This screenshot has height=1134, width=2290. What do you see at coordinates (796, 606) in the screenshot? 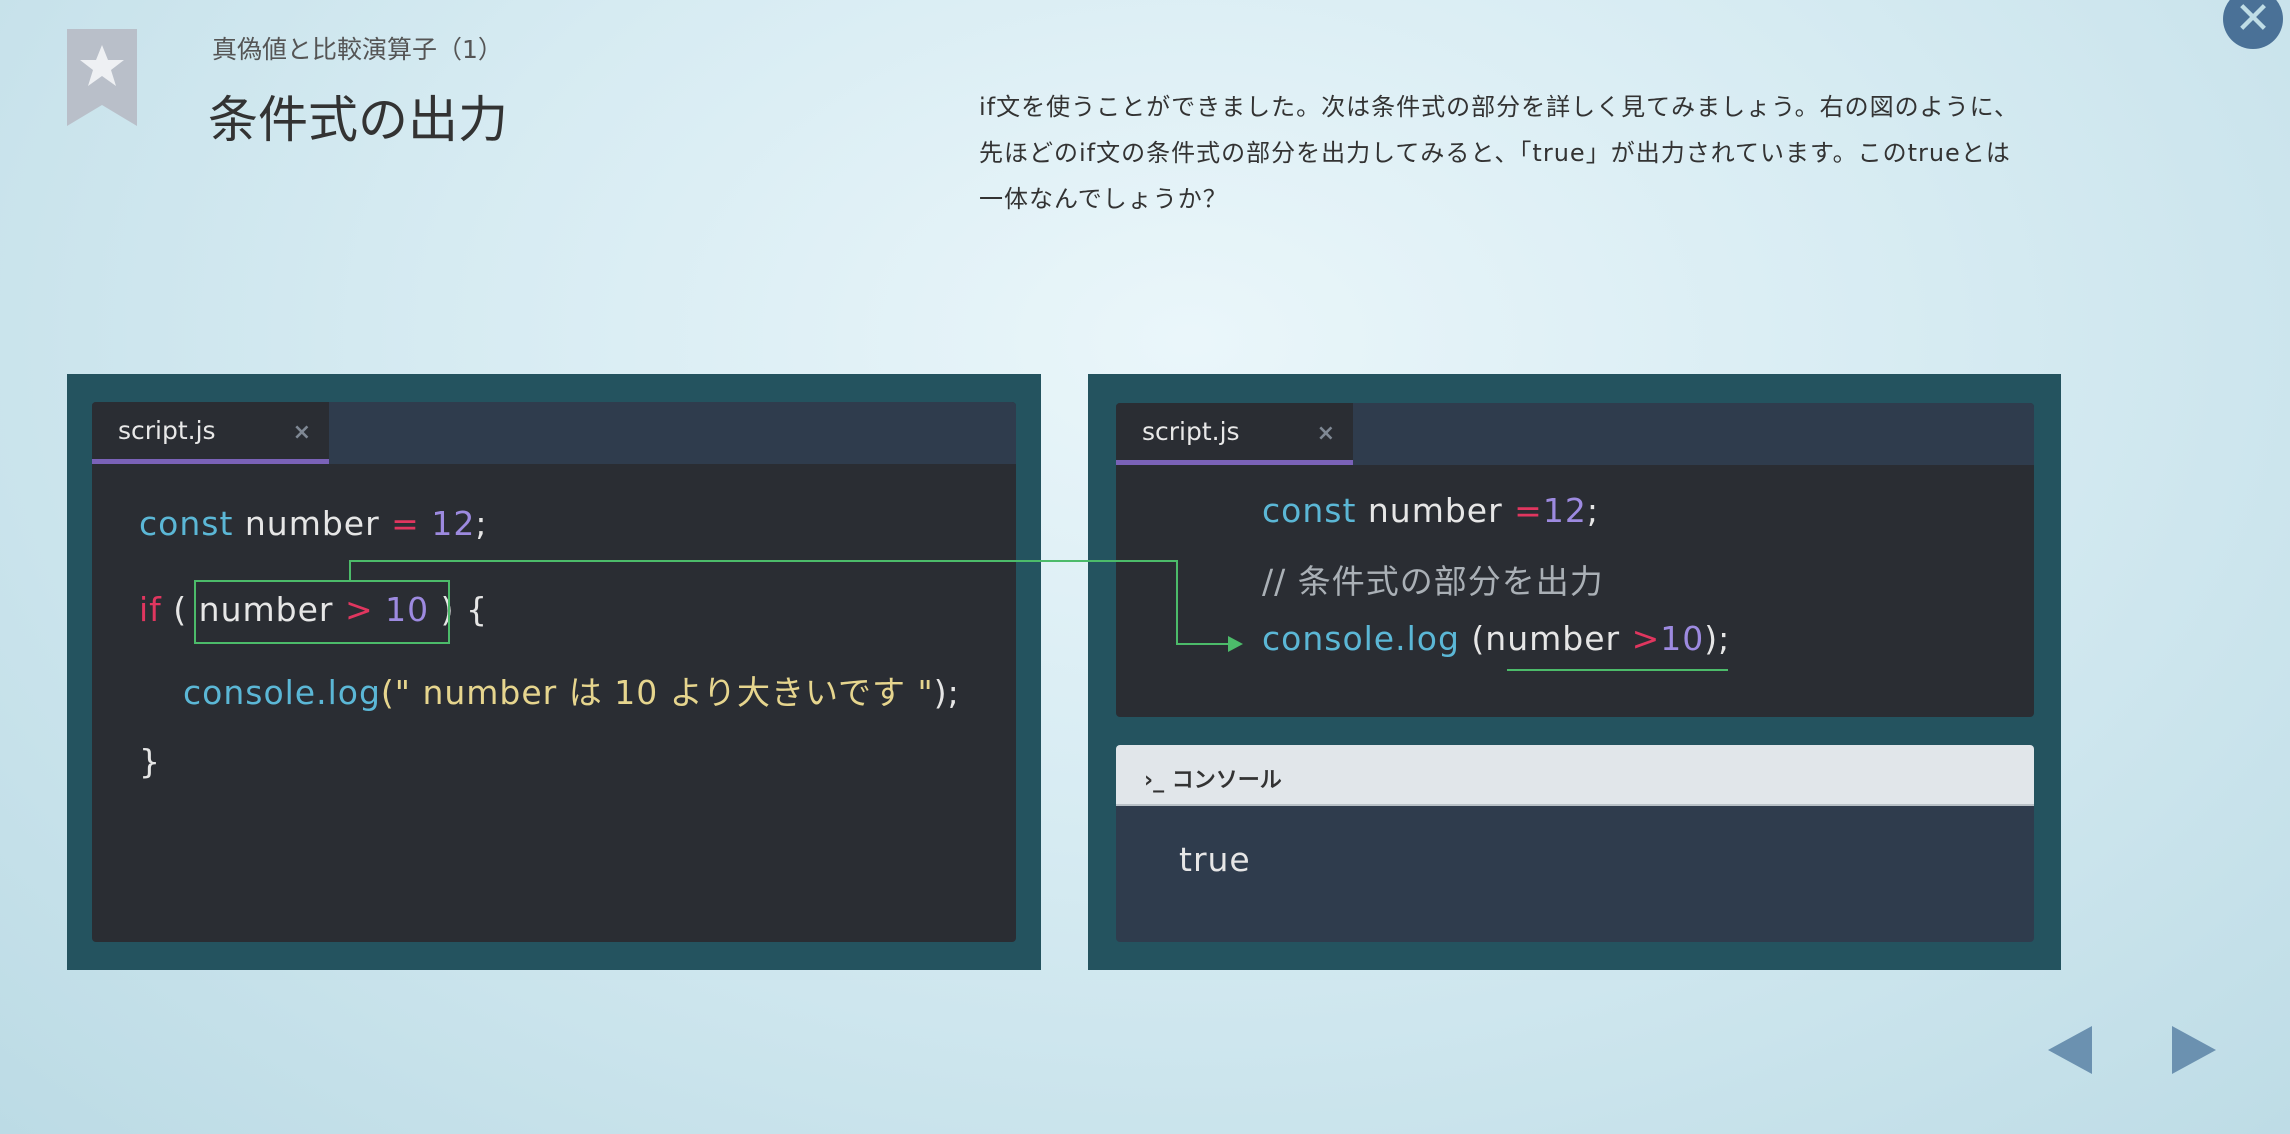
I see `connector-arrow` at bounding box center [796, 606].